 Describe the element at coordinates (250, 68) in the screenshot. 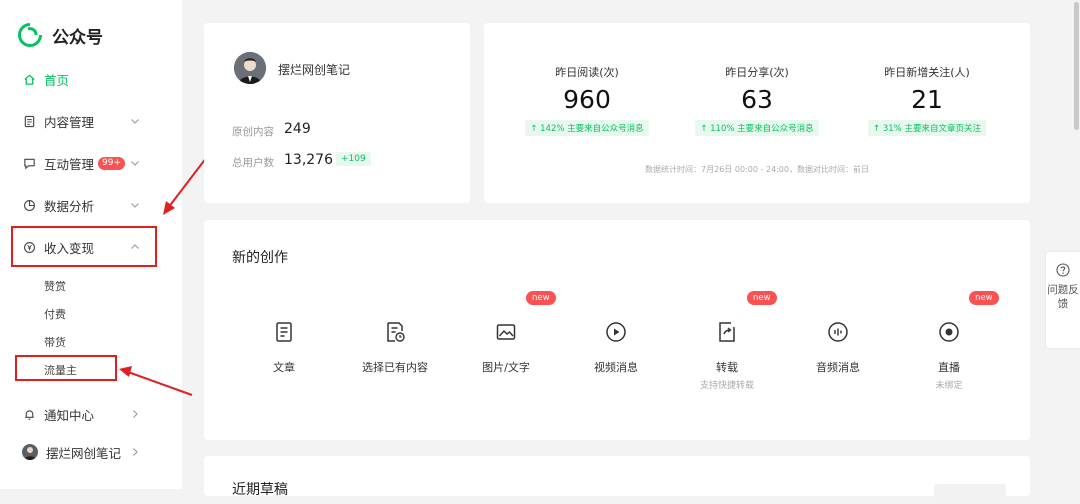

I see `avatar` at that location.